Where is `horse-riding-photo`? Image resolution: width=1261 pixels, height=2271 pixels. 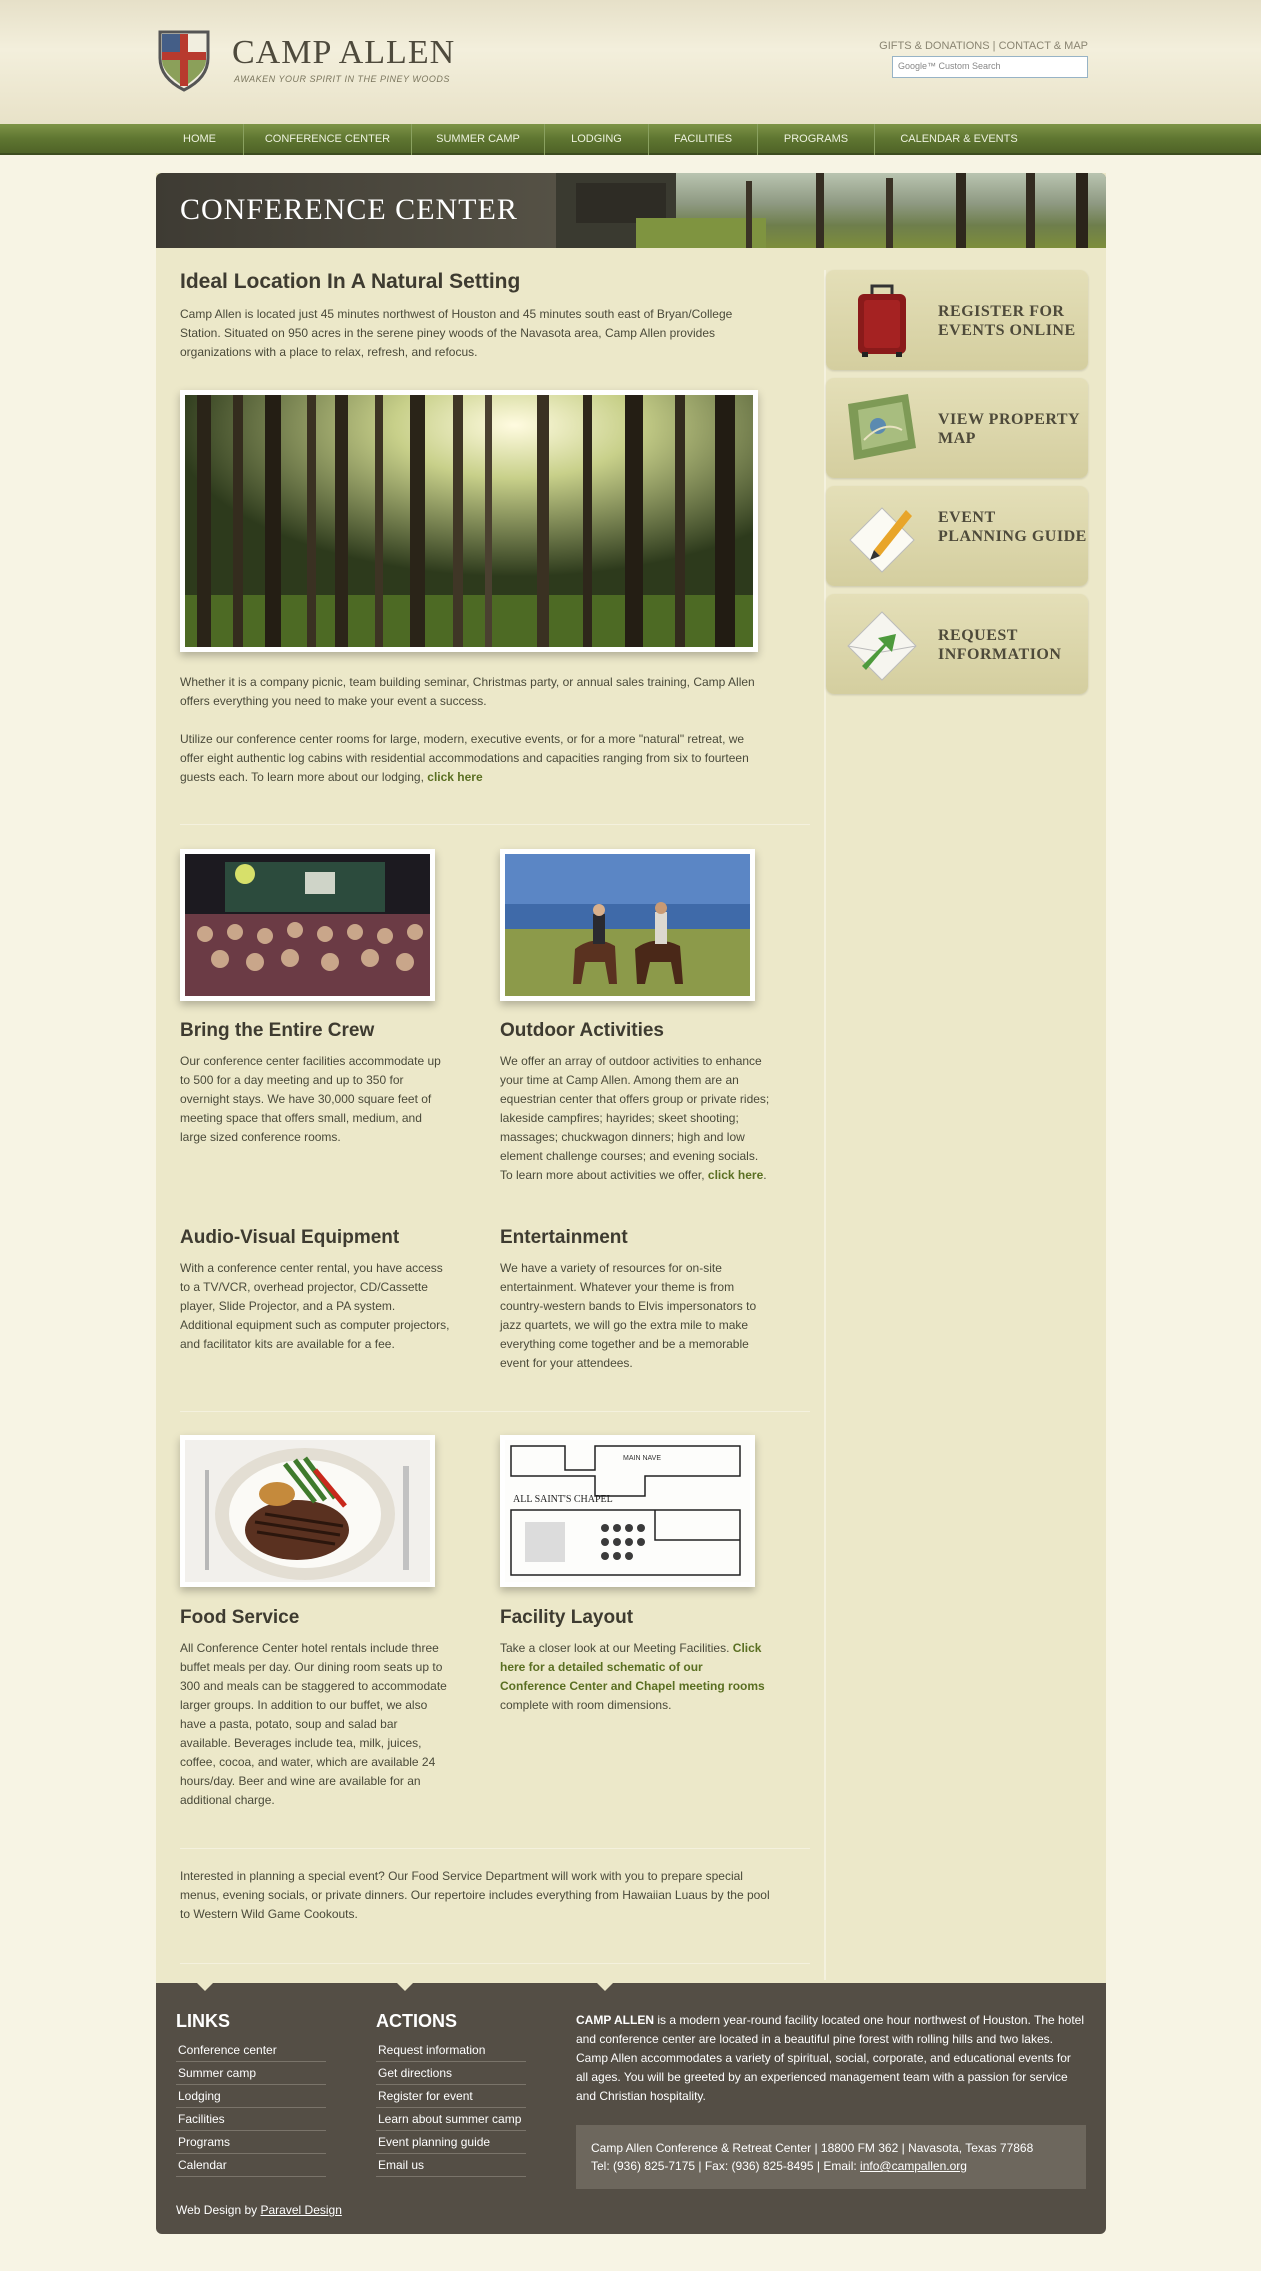 horse-riding-photo is located at coordinates (627, 925).